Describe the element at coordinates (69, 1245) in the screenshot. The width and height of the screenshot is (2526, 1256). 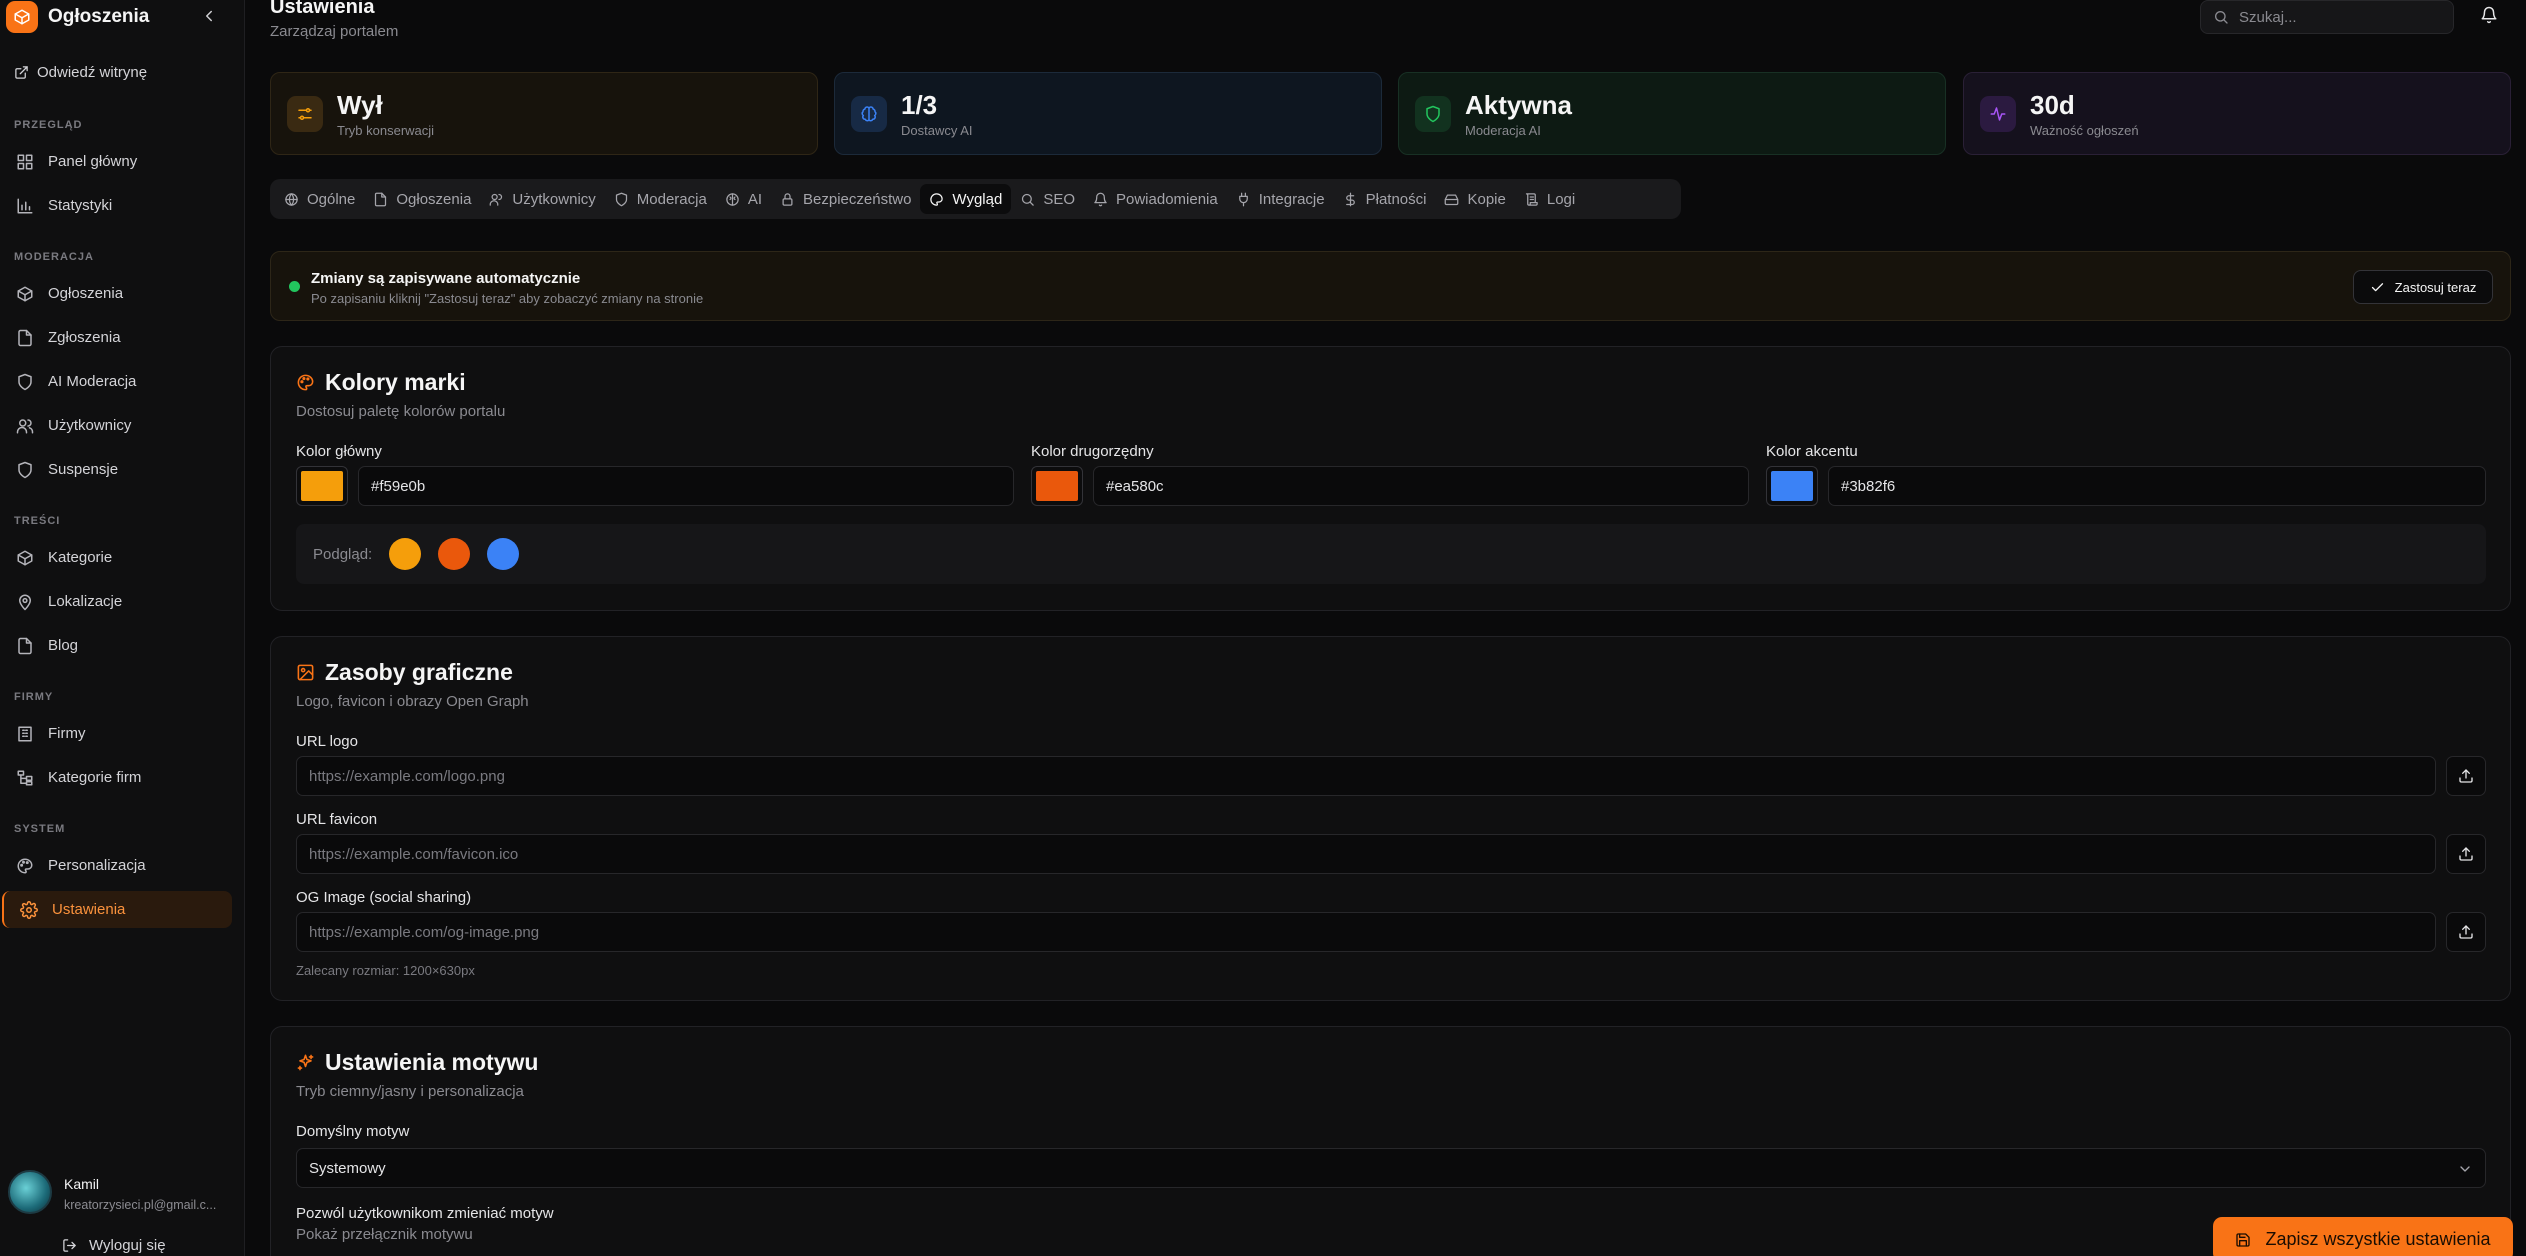
I see `logout-icon` at that location.